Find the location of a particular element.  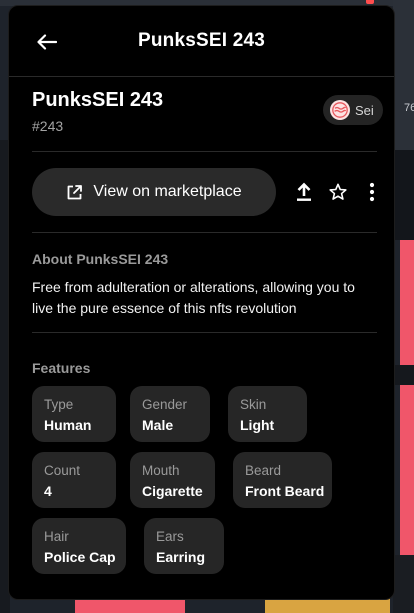

favorite-button is located at coordinates (338, 192).